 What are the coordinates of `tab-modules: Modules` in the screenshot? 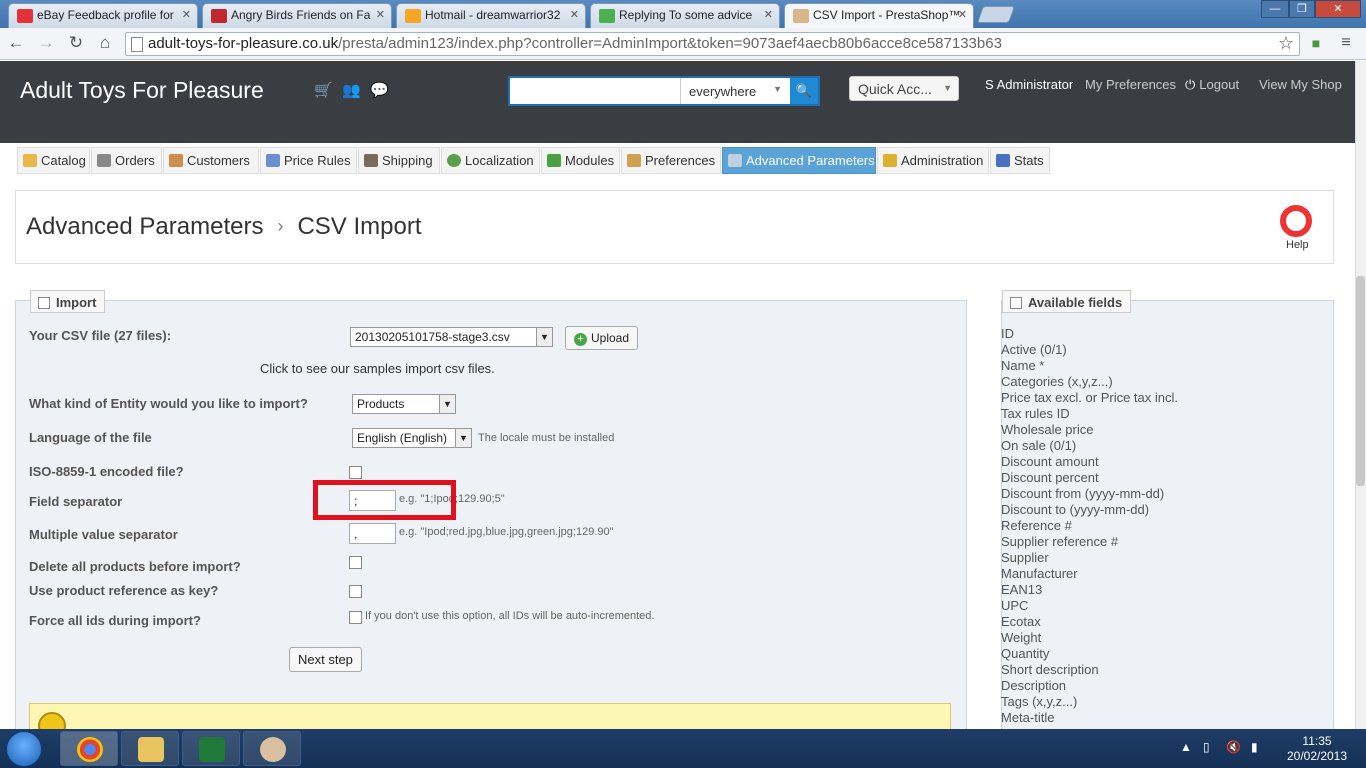 It's located at (580, 160).